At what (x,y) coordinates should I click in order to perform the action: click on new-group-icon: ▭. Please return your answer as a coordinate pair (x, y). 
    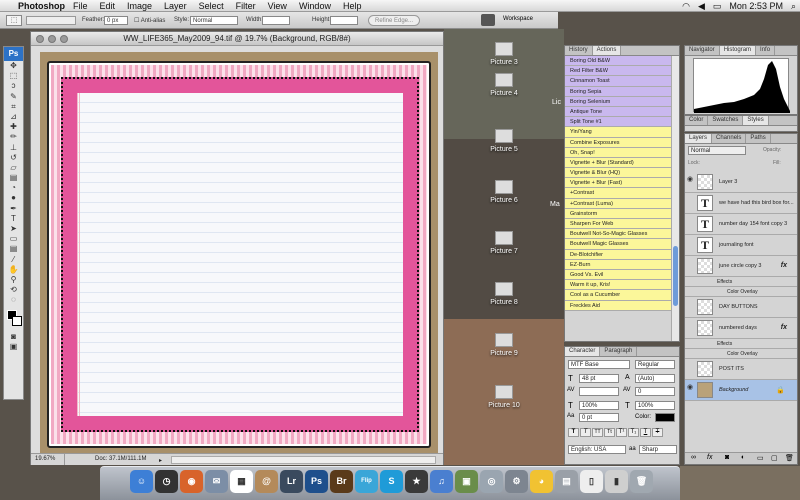
    Looking at the image, I should click on (760, 458).